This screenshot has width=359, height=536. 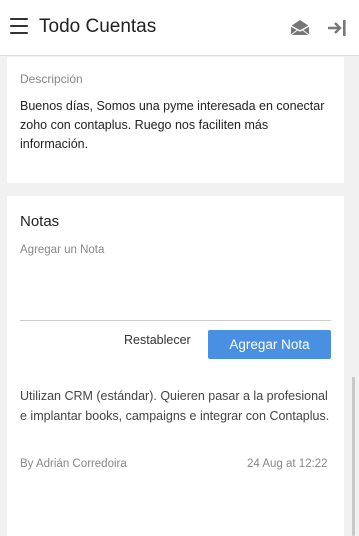 What do you see at coordinates (19, 26) in the screenshot?
I see `menu-icon` at bounding box center [19, 26].